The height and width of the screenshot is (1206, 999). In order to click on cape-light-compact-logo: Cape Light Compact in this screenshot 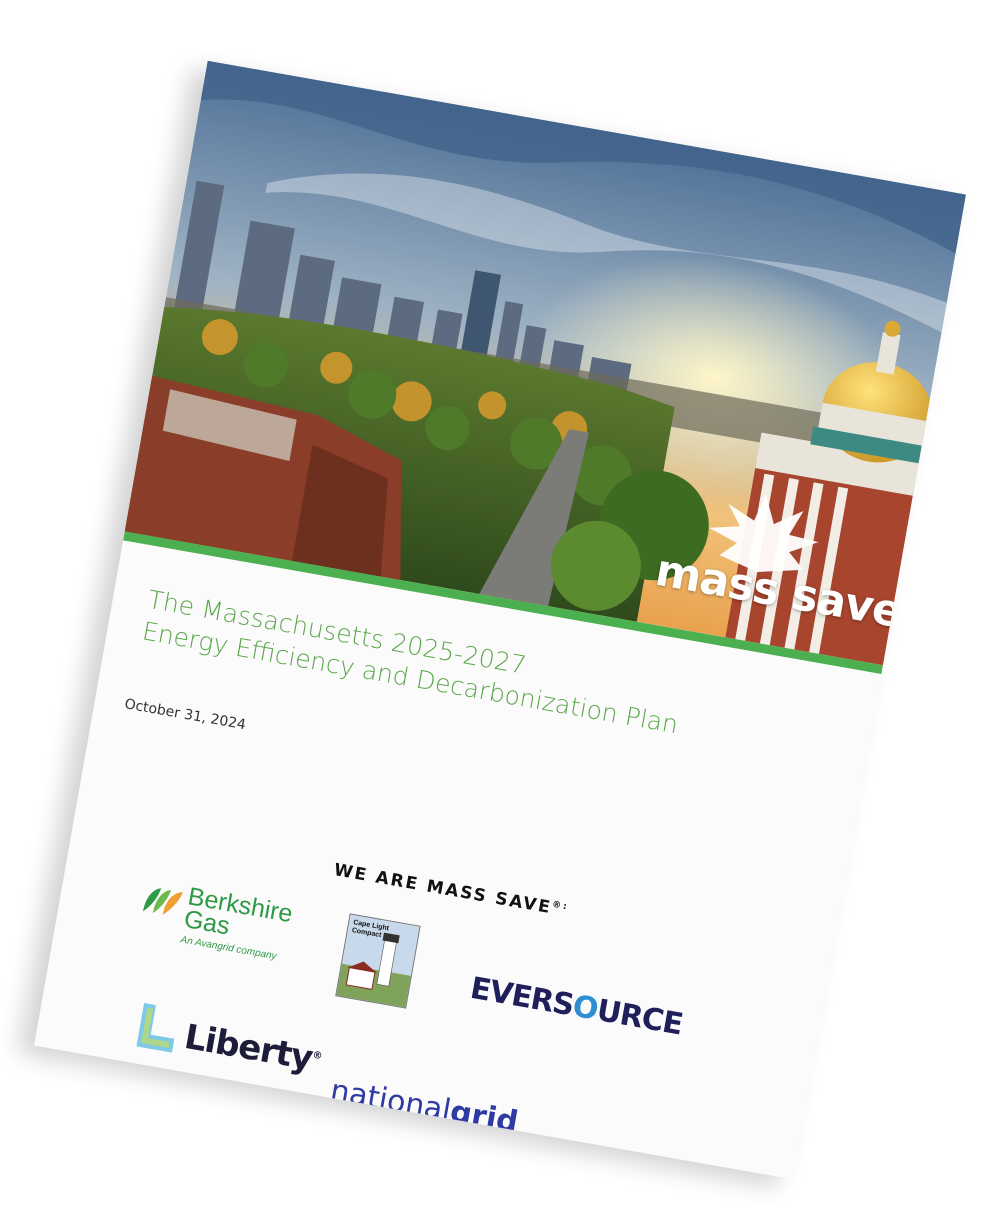, I will do `click(378, 961)`.